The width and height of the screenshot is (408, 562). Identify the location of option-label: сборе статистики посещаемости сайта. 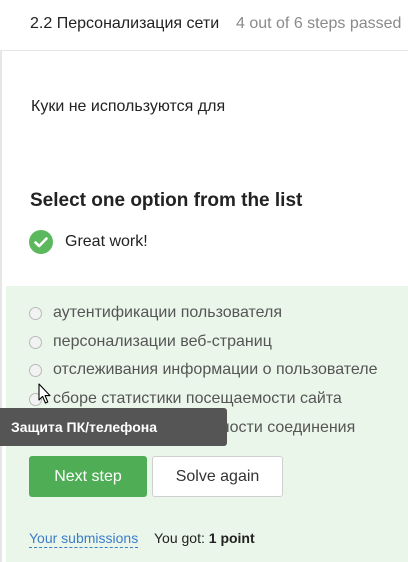
(197, 398).